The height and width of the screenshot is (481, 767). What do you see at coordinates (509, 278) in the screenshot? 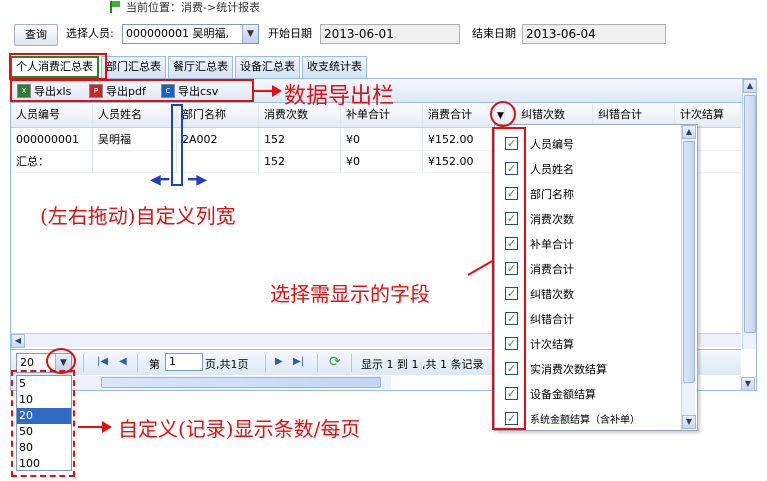
I see `annotation-checkbox-box` at bounding box center [509, 278].